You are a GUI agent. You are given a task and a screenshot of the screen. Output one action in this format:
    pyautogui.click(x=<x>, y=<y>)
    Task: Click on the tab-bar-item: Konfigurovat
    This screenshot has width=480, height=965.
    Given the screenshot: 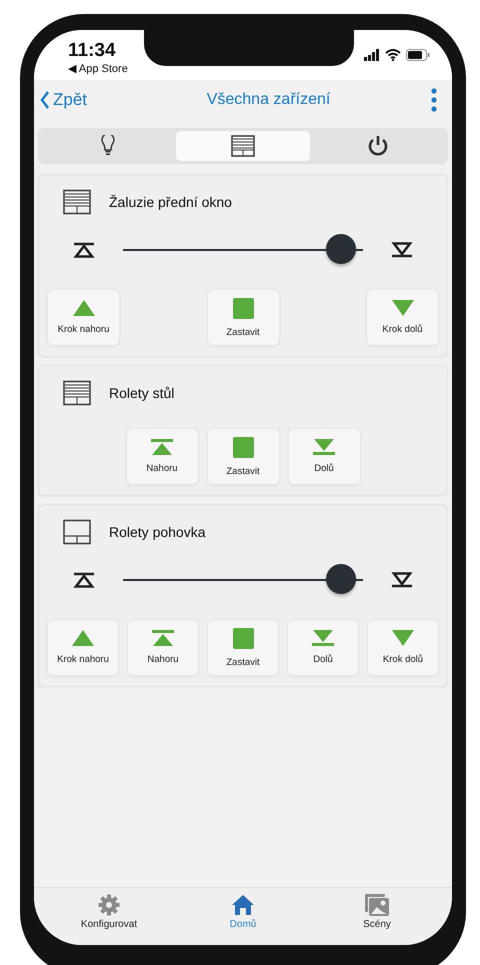 What is the action you would take?
    pyautogui.click(x=109, y=919)
    